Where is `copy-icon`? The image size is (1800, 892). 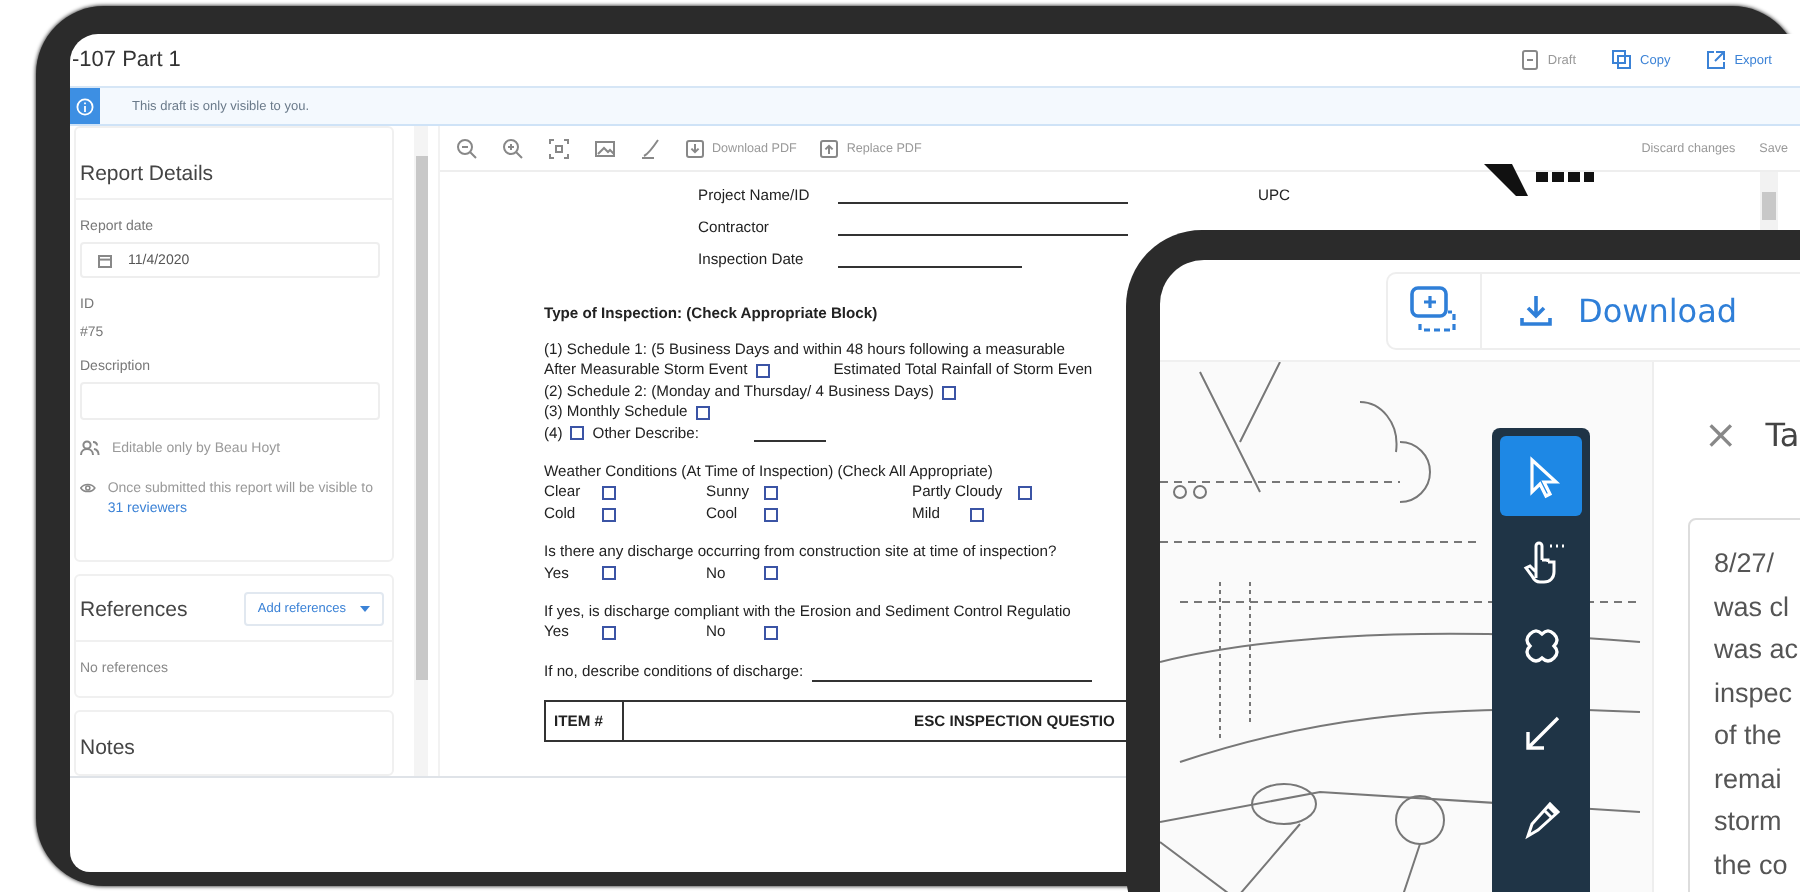 copy-icon is located at coordinates (1622, 60).